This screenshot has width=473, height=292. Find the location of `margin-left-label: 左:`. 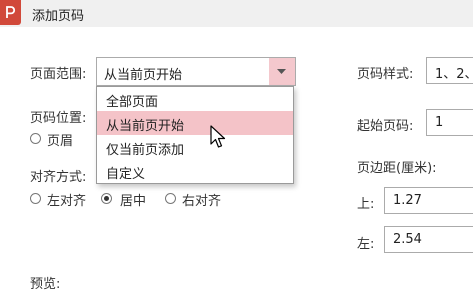

margin-left-label: 左: is located at coordinates (366, 244).